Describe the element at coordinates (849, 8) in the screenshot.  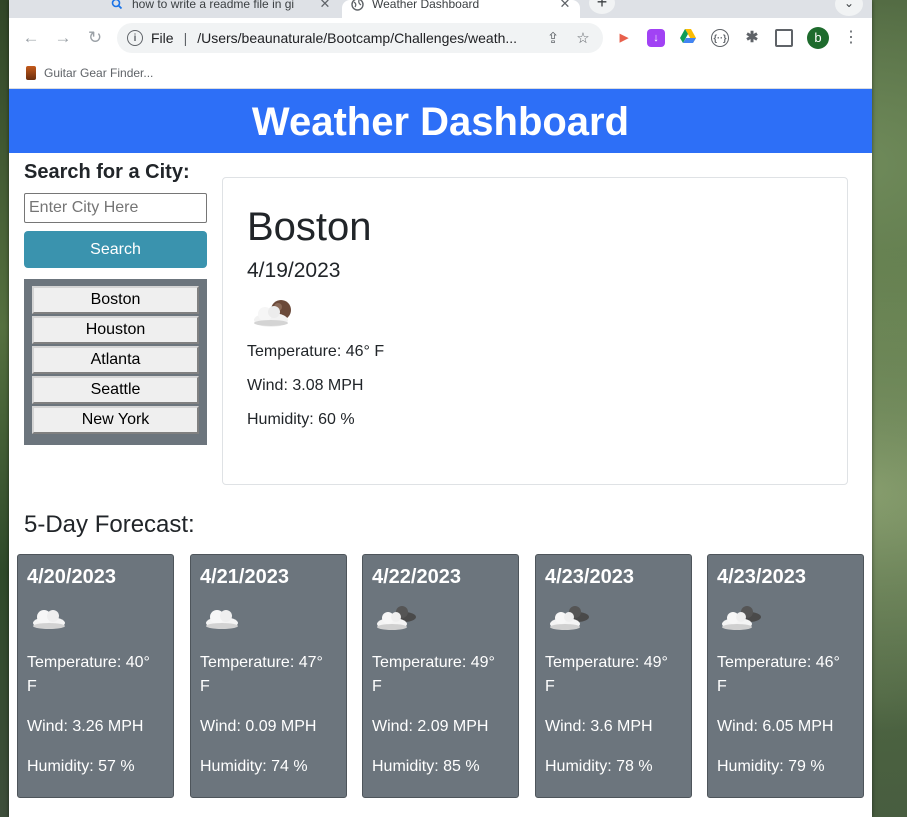
I see `chevron-down-icon: ⌄` at that location.